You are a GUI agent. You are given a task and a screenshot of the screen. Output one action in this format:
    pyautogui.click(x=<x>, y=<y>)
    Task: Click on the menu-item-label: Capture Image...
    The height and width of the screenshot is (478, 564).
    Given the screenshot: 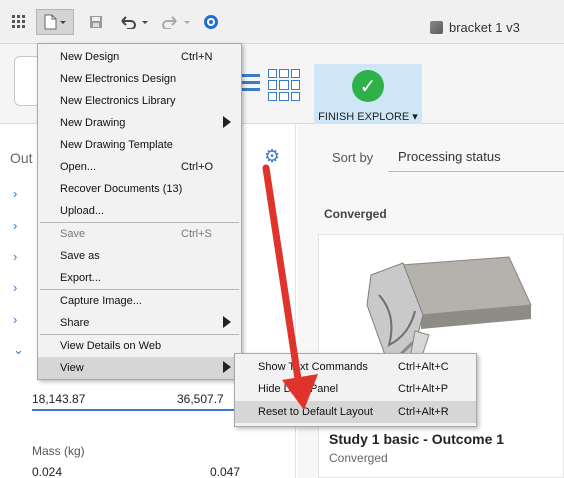 What is the action you would take?
    pyautogui.click(x=101, y=301)
    